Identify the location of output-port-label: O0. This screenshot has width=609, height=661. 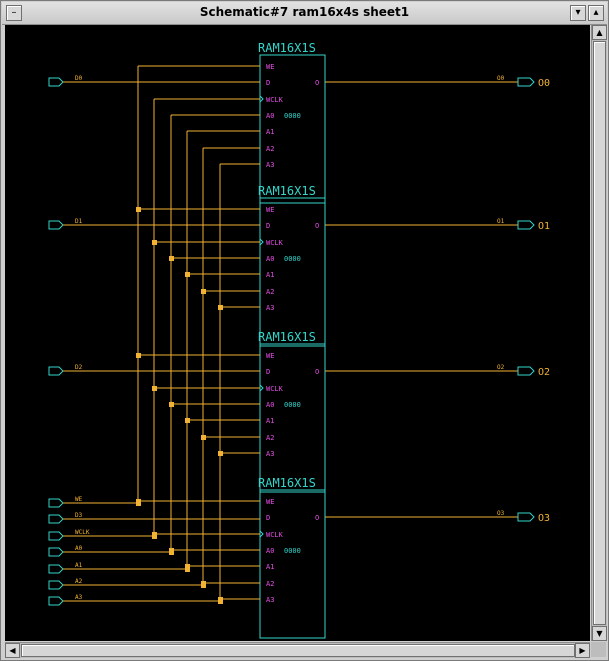
(544, 83).